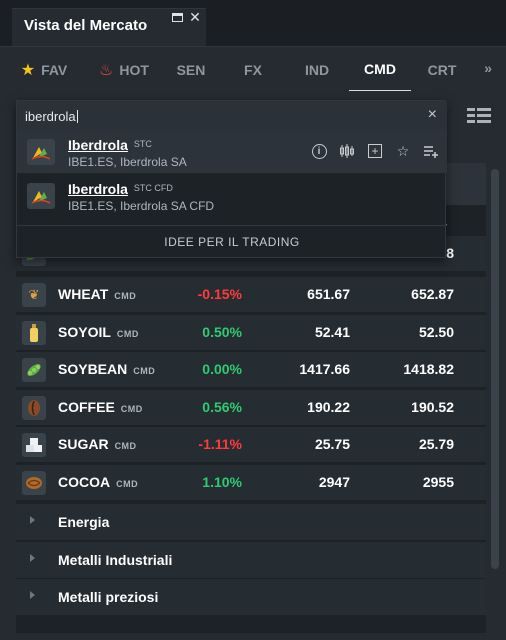 The image size is (506, 640). Describe the element at coordinates (232, 242) in the screenshot. I see `trading-ideas-link: IDEE PER IL TRADING` at that location.